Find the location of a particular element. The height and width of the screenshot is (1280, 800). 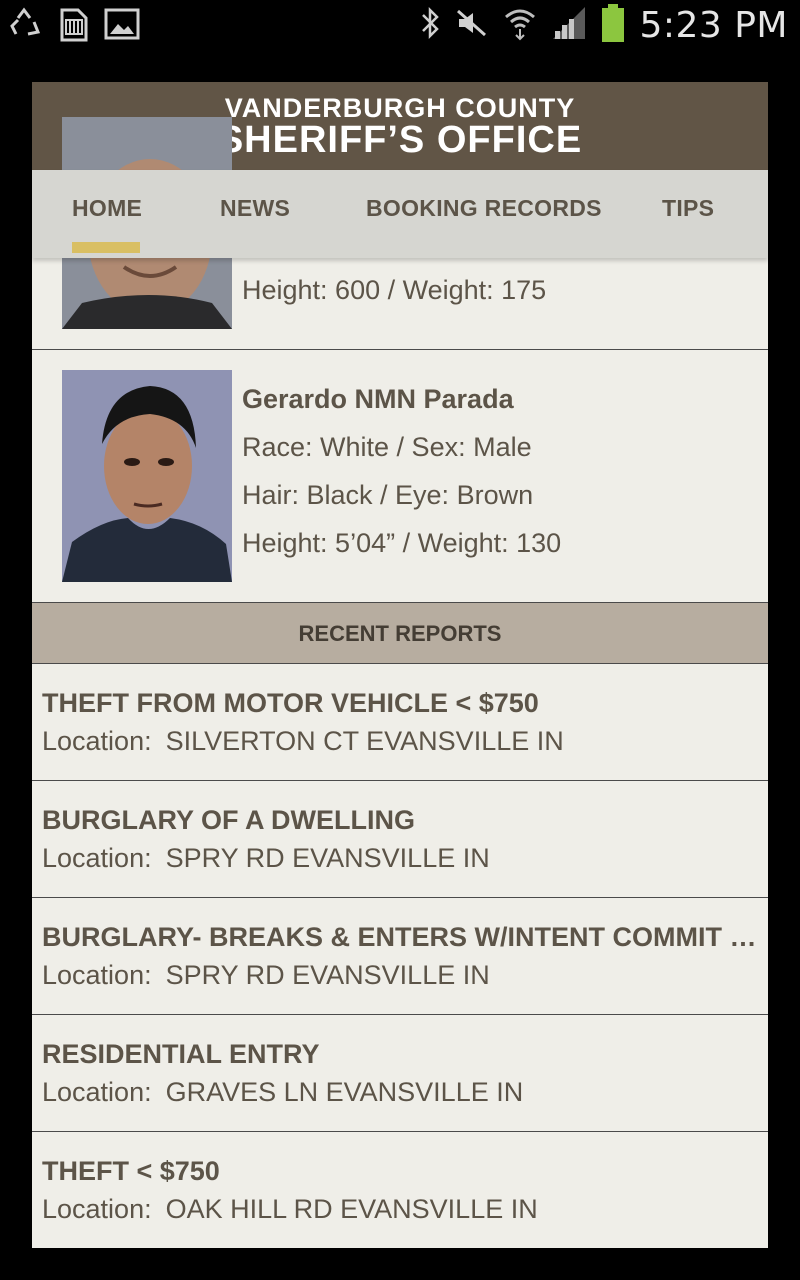

booking-height-weight: Height: 600 / Weight: 175 is located at coordinates (394, 290).